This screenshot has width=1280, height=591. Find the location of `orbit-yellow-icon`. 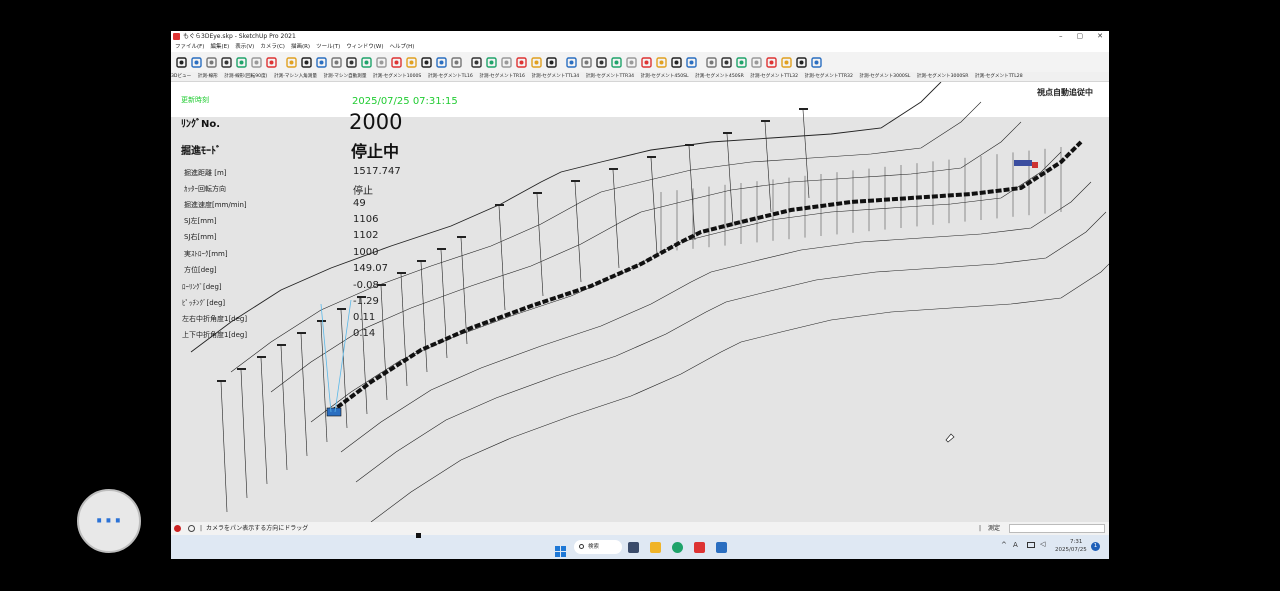

orbit-yellow-icon is located at coordinates (321, 62).